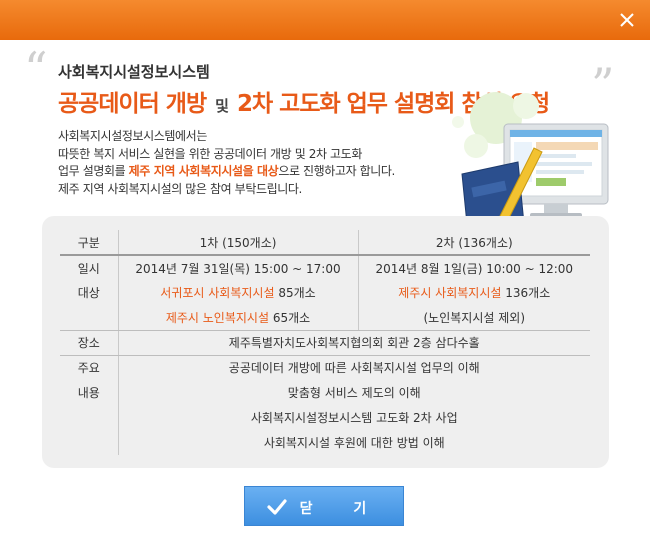  I want to click on table-cell: 서귀포시 사회복지시설 85개소, so click(237, 292).